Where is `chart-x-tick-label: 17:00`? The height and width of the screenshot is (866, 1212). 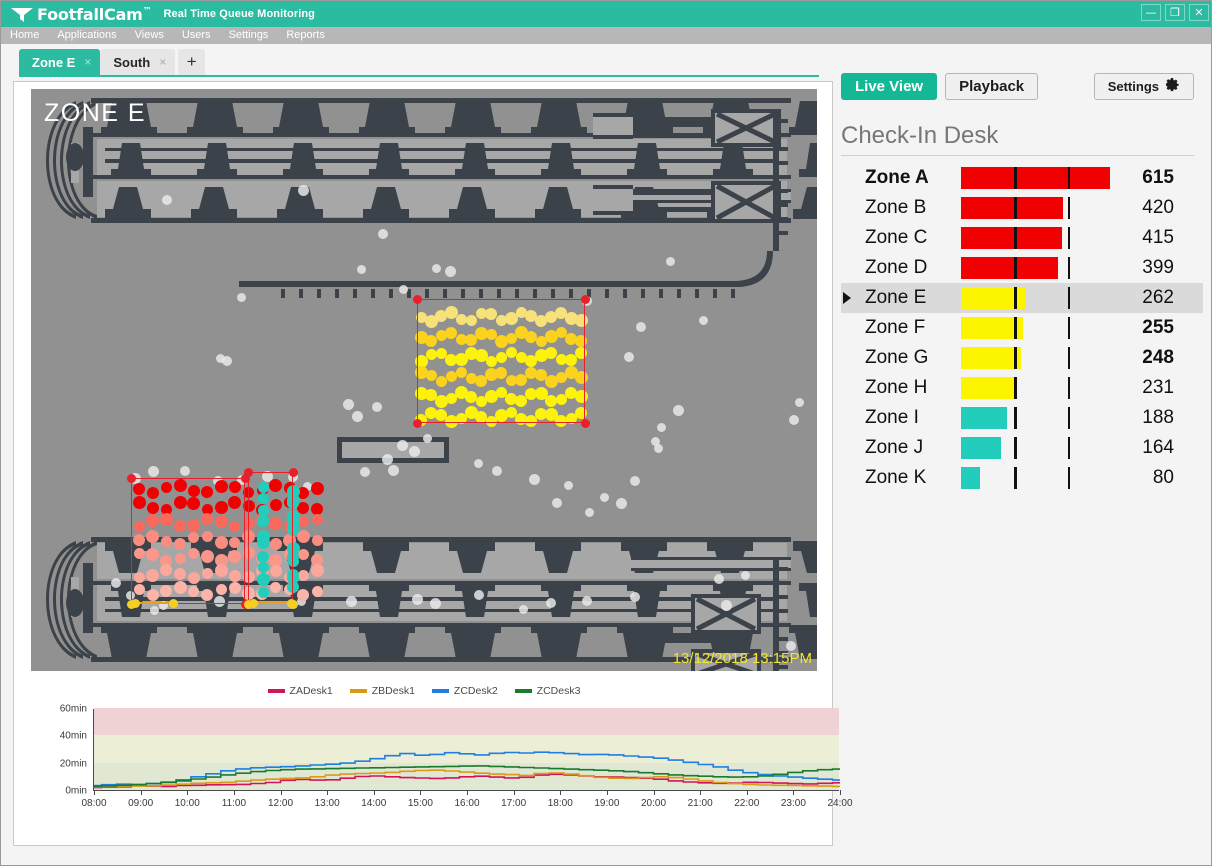 chart-x-tick-label: 17:00 is located at coordinates (514, 803).